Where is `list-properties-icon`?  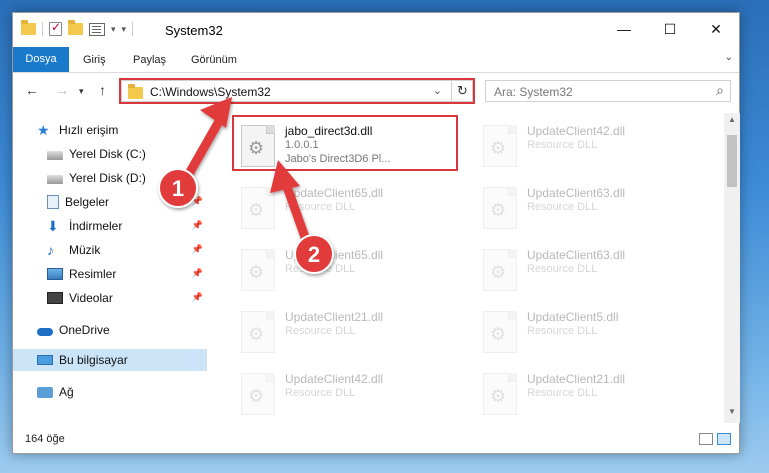
list-properties-icon is located at coordinates (97, 29).